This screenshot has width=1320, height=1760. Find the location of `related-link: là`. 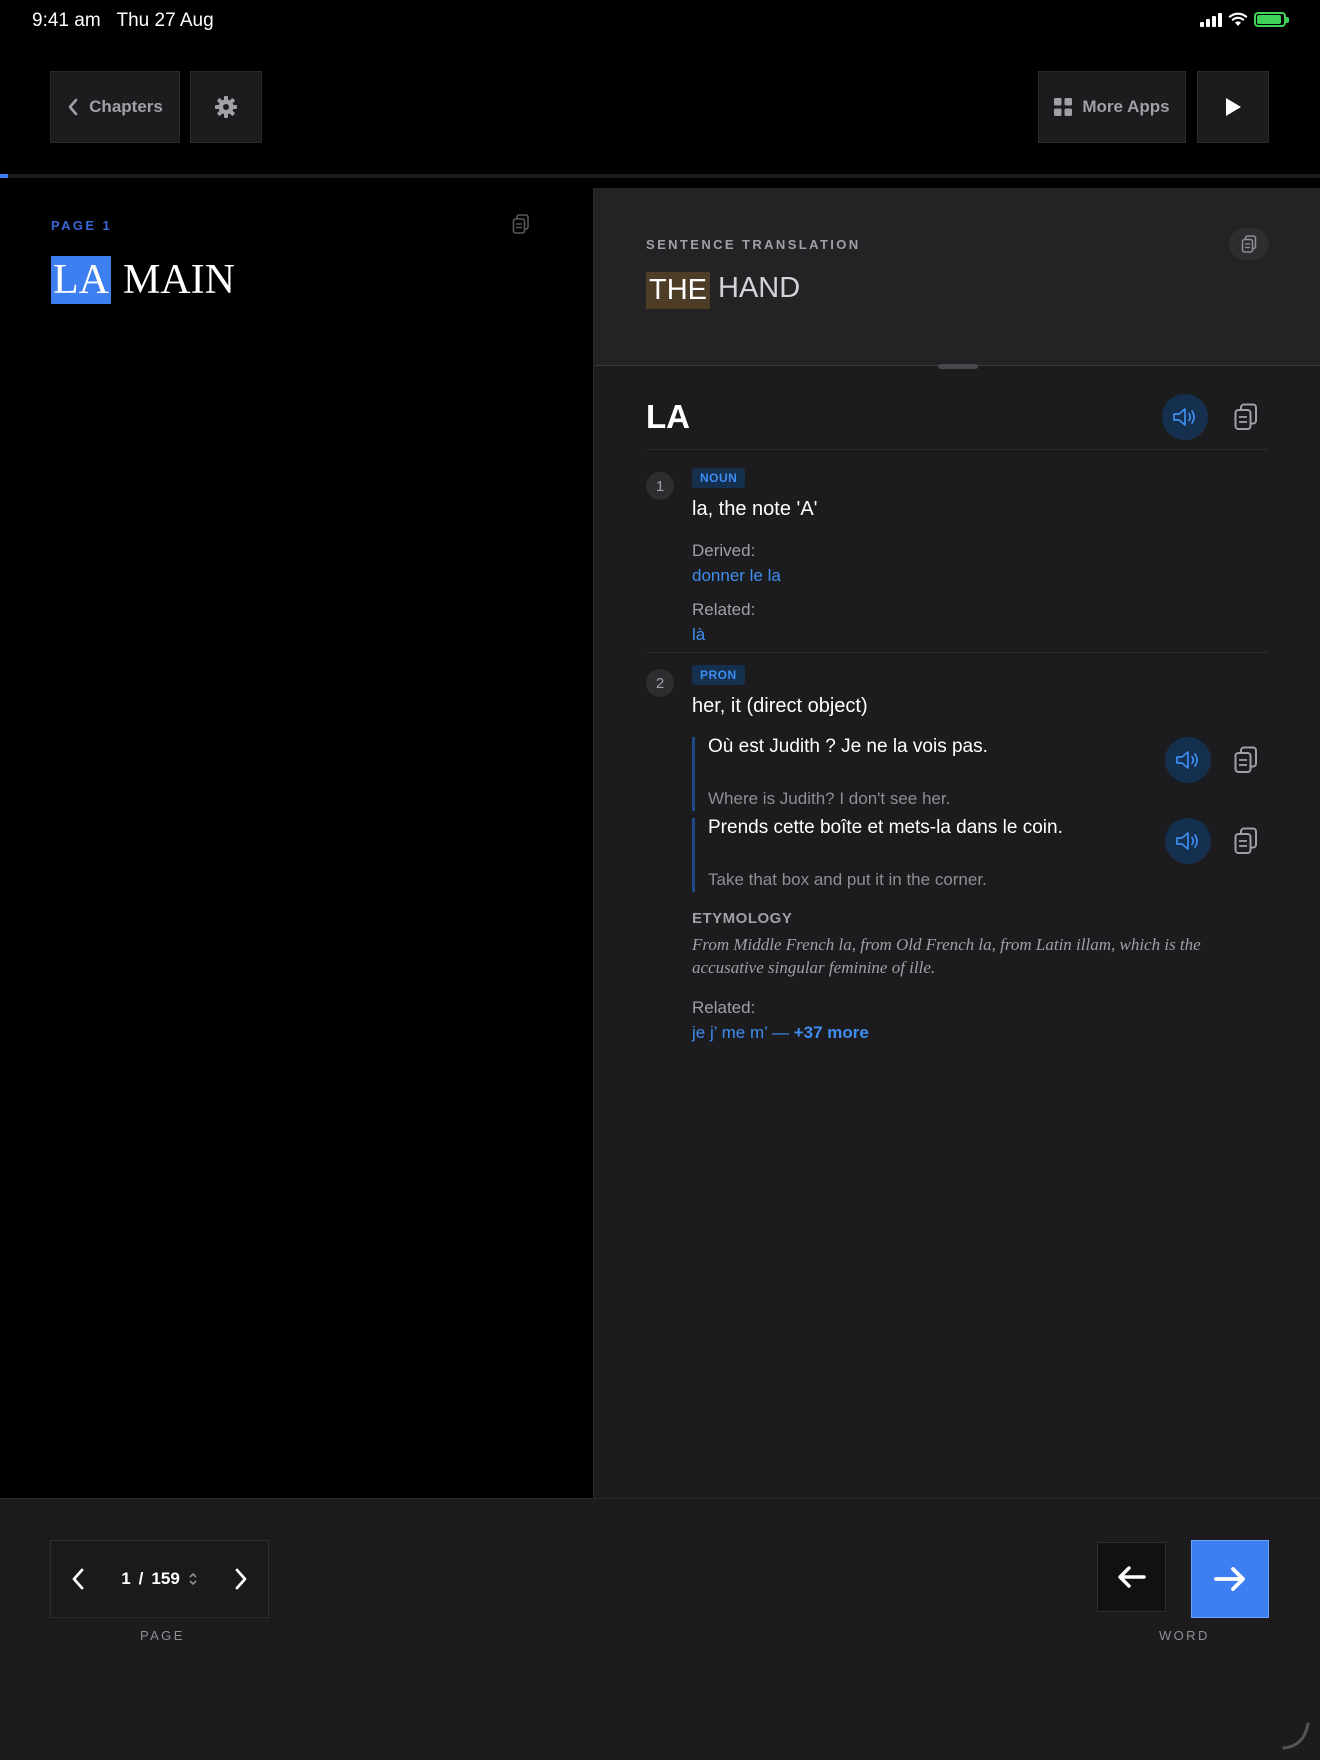

related-link: là is located at coordinates (698, 635).